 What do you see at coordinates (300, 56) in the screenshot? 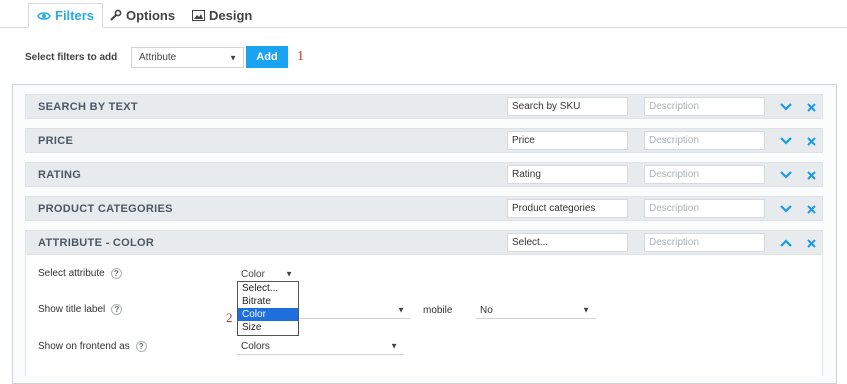
I see `annotation-marker-1: 1` at bounding box center [300, 56].